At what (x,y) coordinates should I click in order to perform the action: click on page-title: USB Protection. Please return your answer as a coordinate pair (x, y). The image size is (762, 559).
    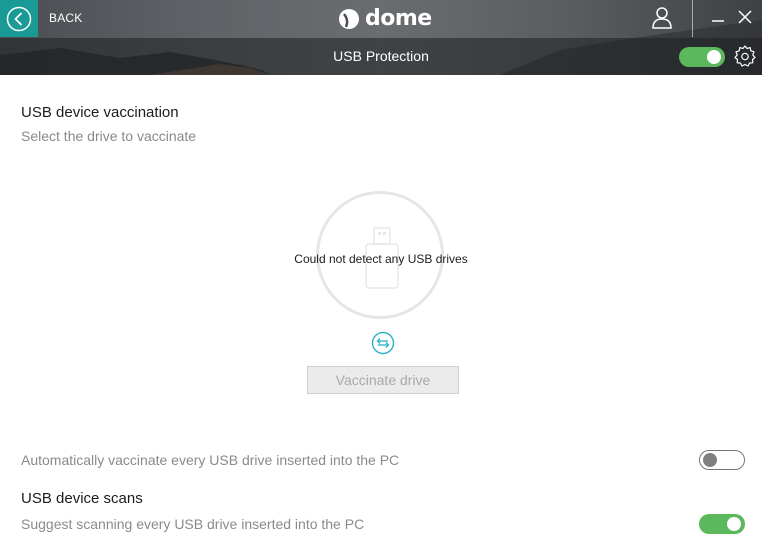
    Looking at the image, I should click on (381, 56).